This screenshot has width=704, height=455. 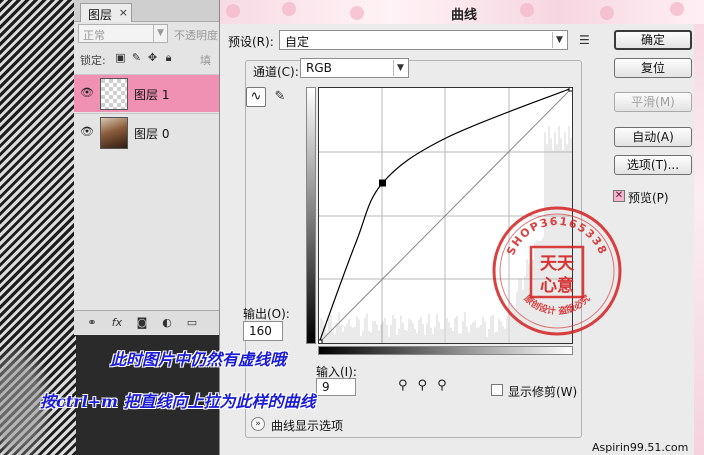 What do you see at coordinates (423, 40) in the screenshot?
I see `preset-select: 自定 ▼` at bounding box center [423, 40].